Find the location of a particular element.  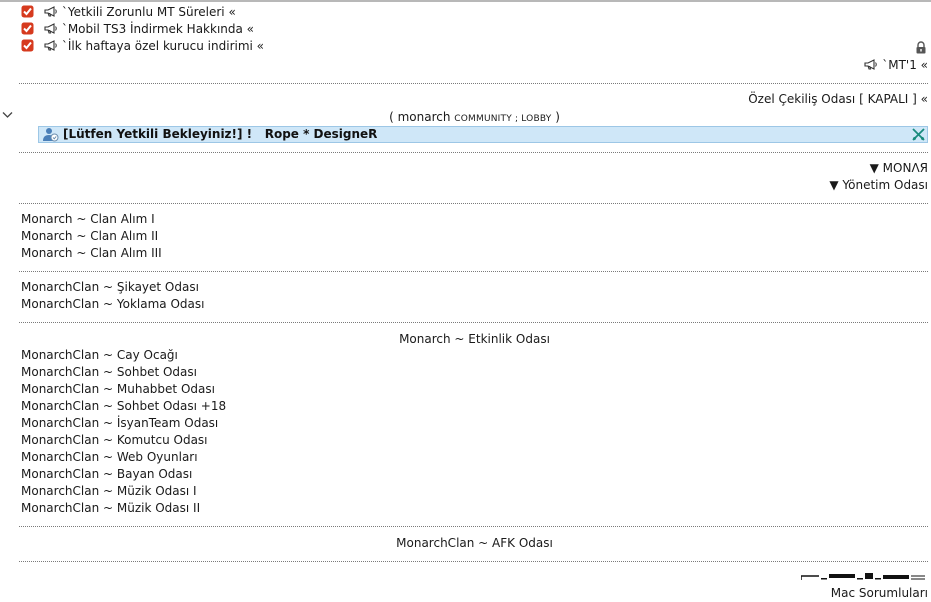

channel-name: MonarchClan ~ Sohbet Odası +18 is located at coordinates (124, 406).